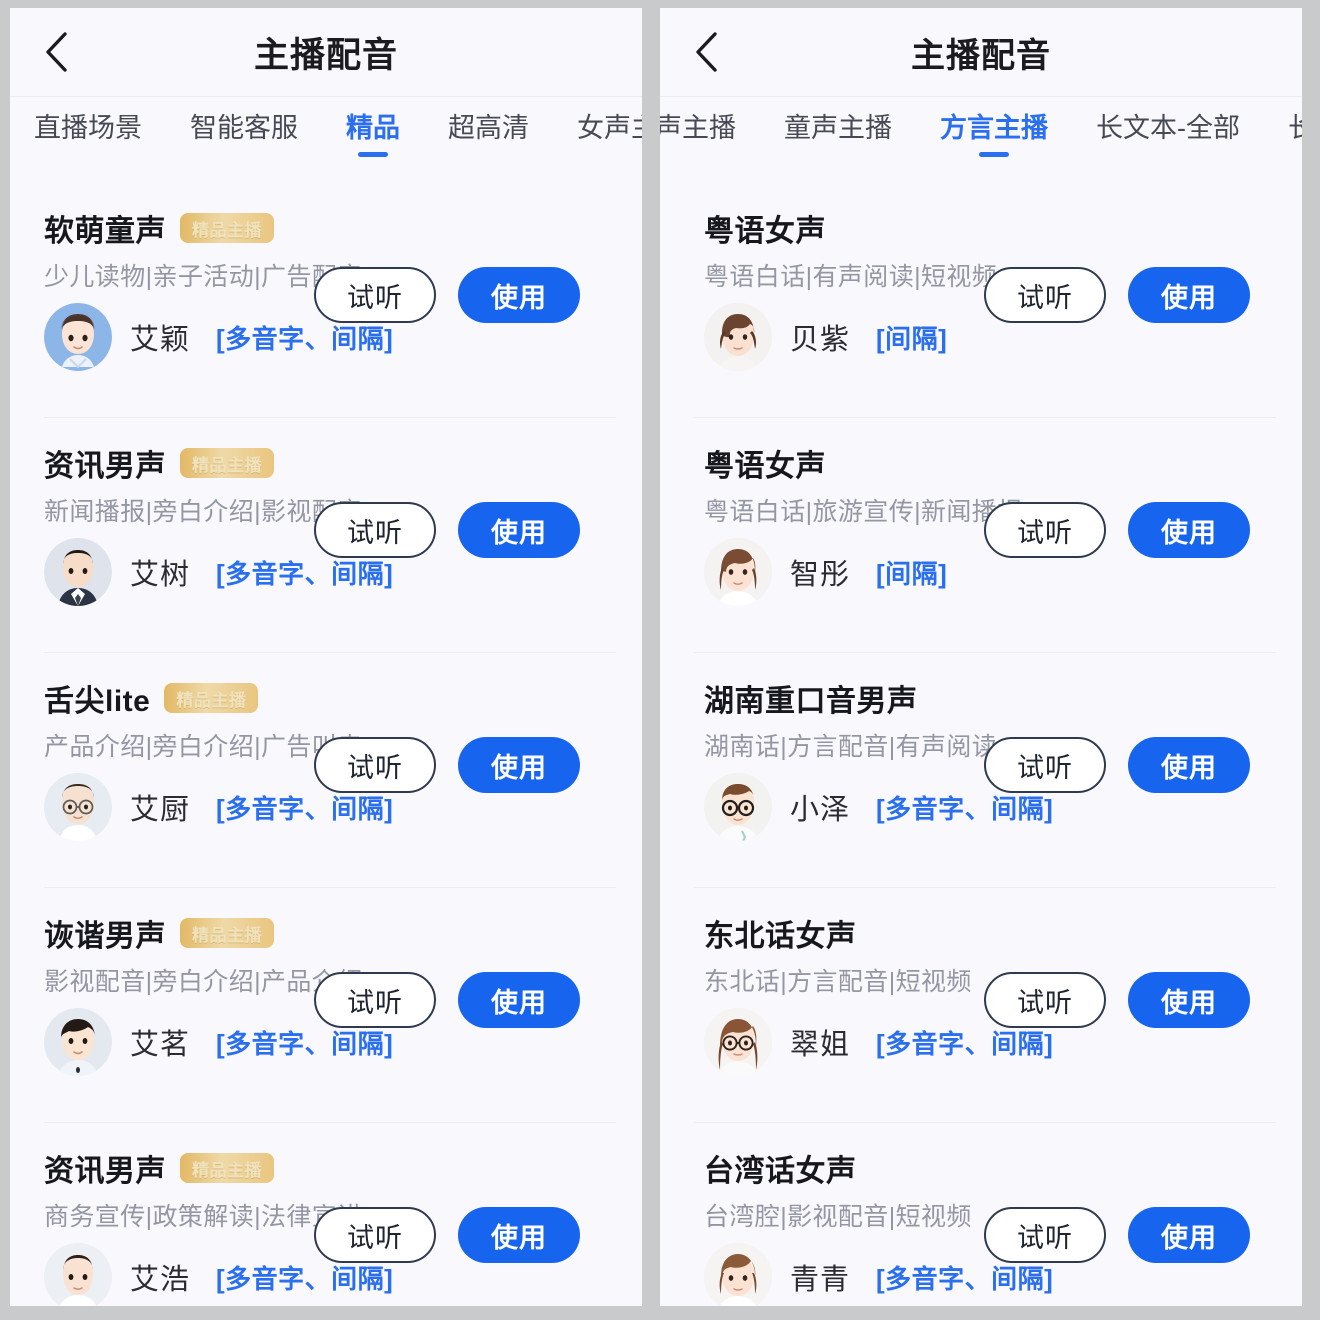 Image resolution: width=1320 pixels, height=1320 pixels. Describe the element at coordinates (105, 936) in the screenshot. I see `voice-name: 诙谐男声` at that location.